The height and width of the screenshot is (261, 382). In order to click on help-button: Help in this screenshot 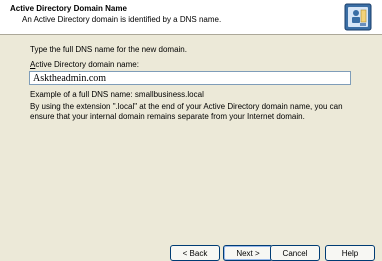, I will do `click(350, 253)`.